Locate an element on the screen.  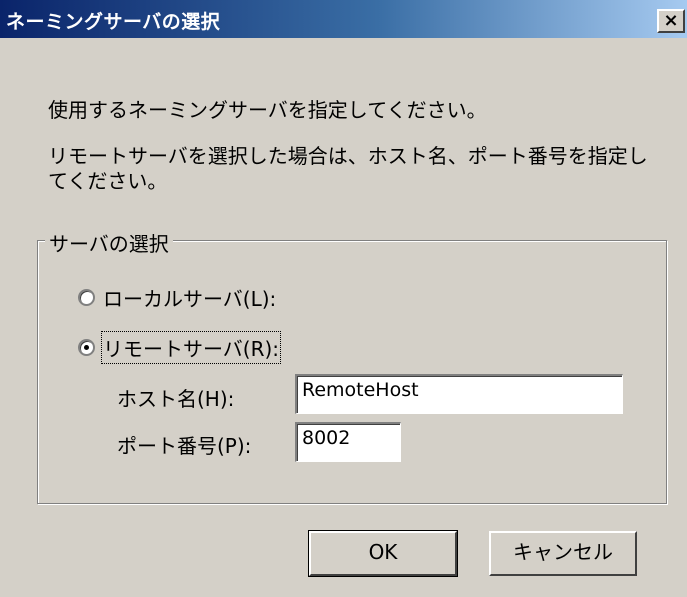
close-button: × is located at coordinates (671, 21).